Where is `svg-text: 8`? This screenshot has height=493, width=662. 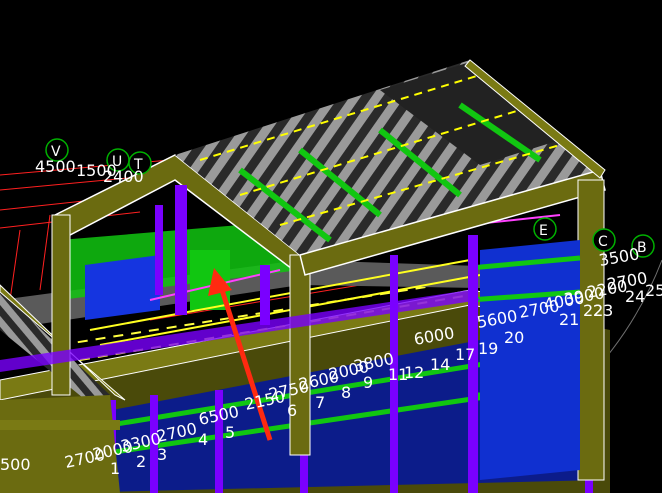 svg-text: 8 is located at coordinates (346, 392).